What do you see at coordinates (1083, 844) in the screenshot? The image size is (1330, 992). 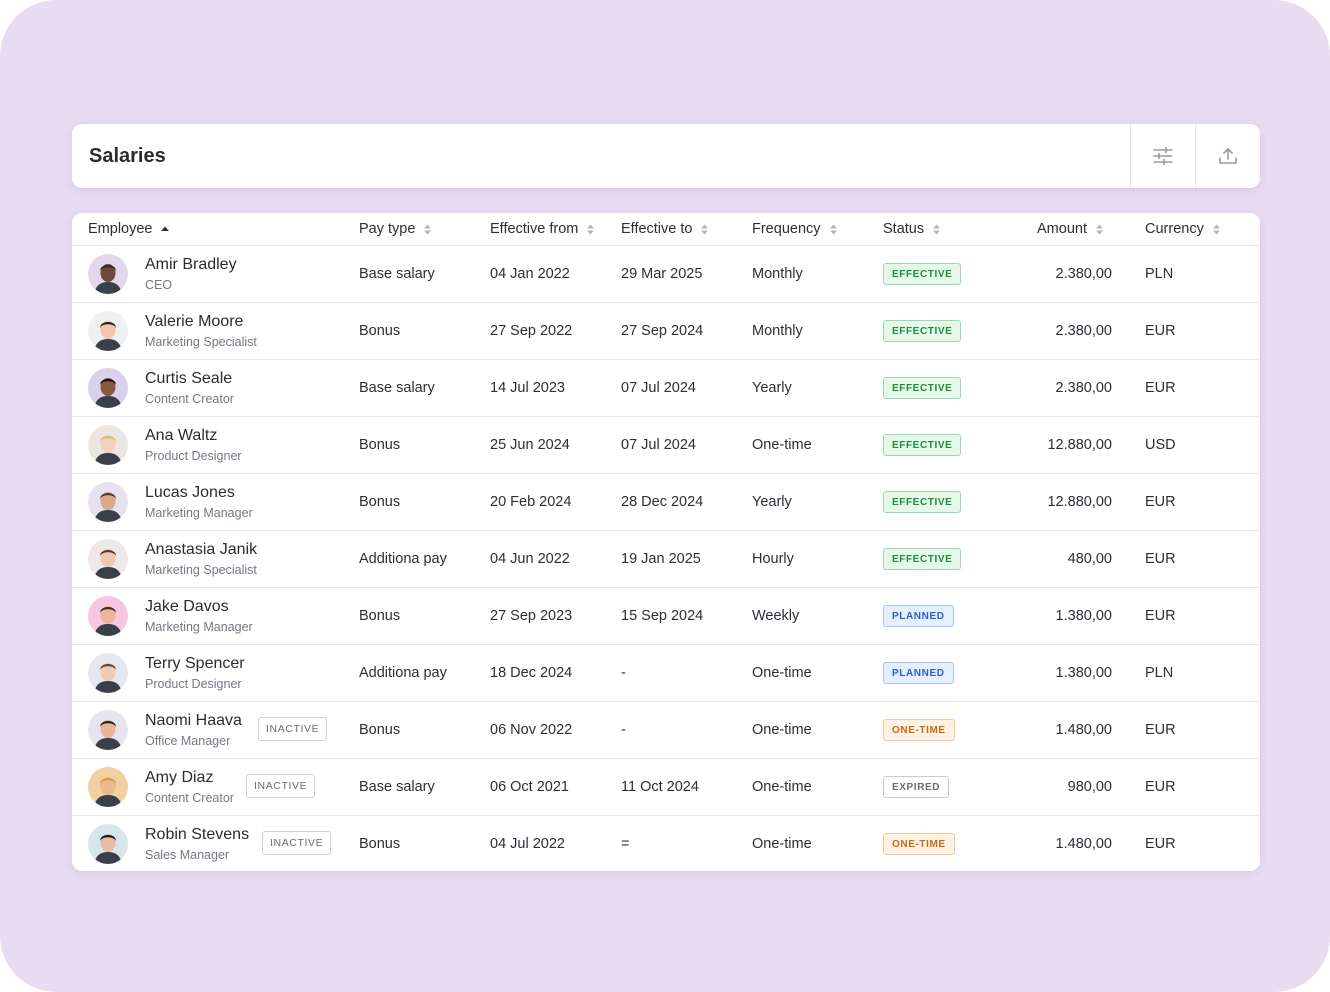 I see `amount-cell: 1.480,00` at bounding box center [1083, 844].